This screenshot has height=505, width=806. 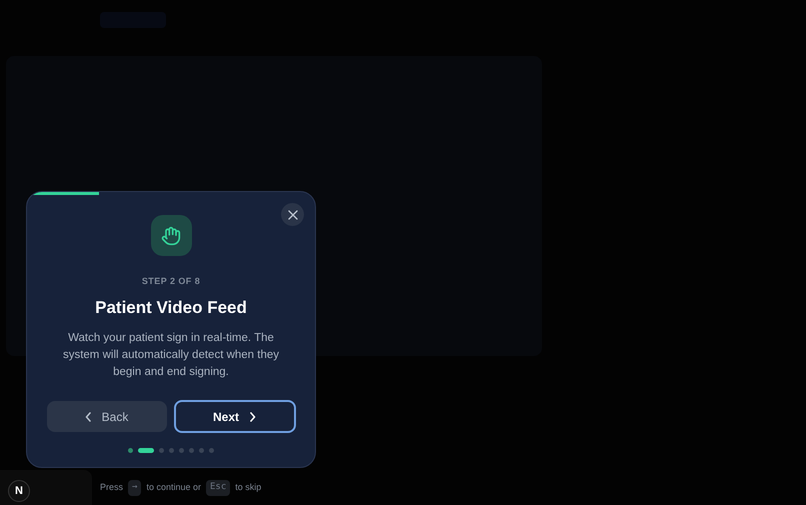 I want to click on close-icon, so click(x=293, y=215).